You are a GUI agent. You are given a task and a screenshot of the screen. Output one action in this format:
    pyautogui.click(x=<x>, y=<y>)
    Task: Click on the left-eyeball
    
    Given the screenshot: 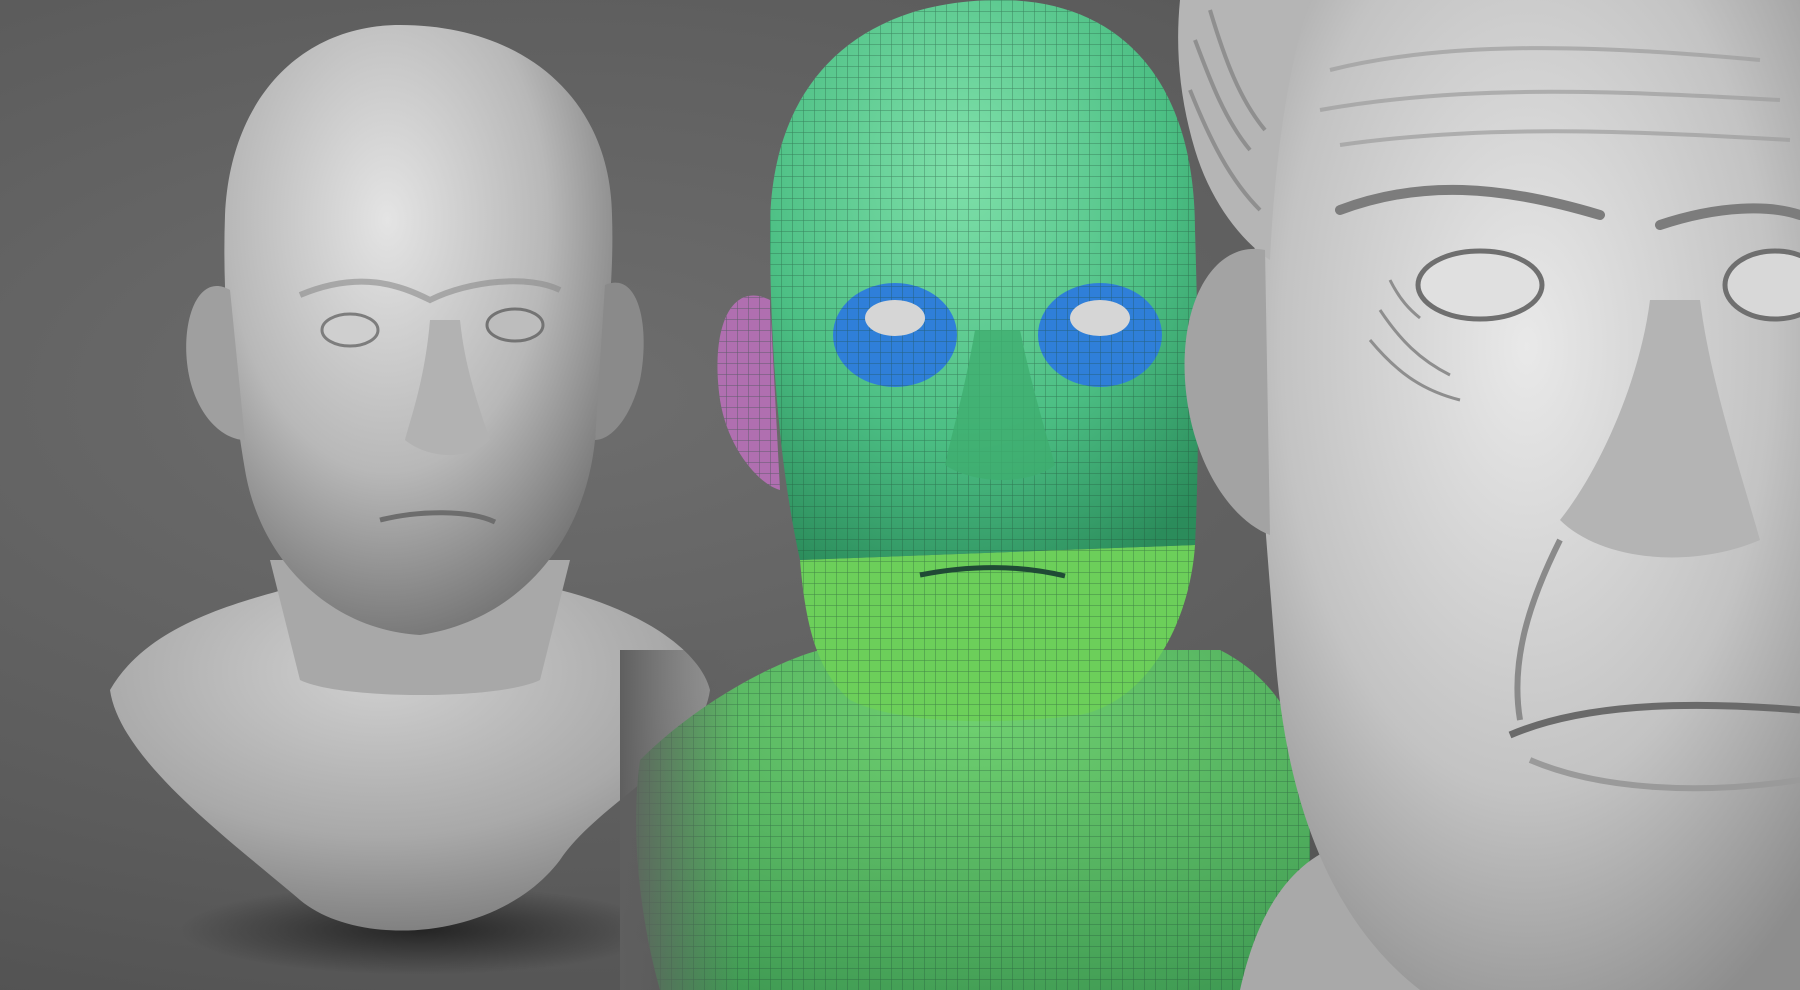 What is the action you would take?
    pyautogui.click(x=895, y=318)
    